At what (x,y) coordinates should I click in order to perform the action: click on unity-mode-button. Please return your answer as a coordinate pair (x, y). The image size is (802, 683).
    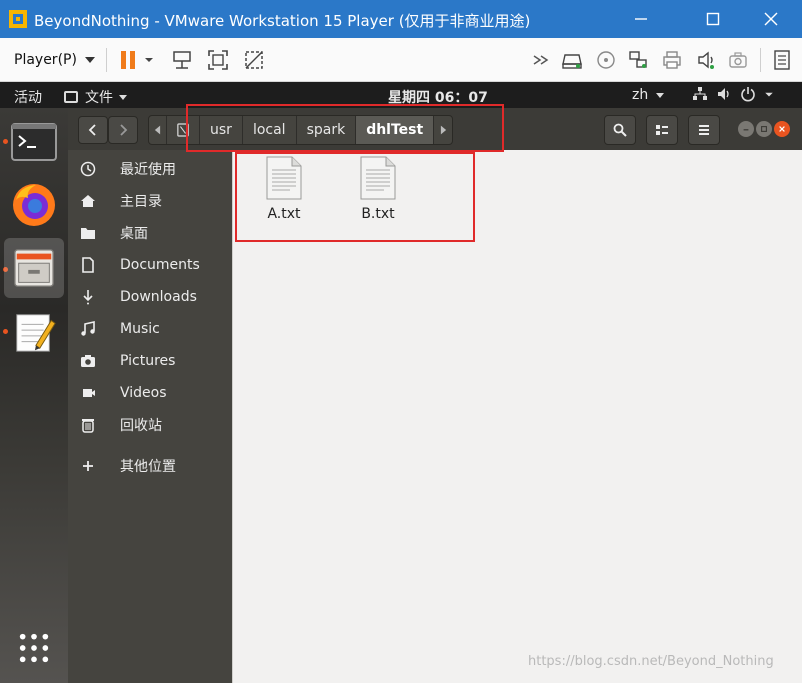
    Looking at the image, I should click on (254, 60).